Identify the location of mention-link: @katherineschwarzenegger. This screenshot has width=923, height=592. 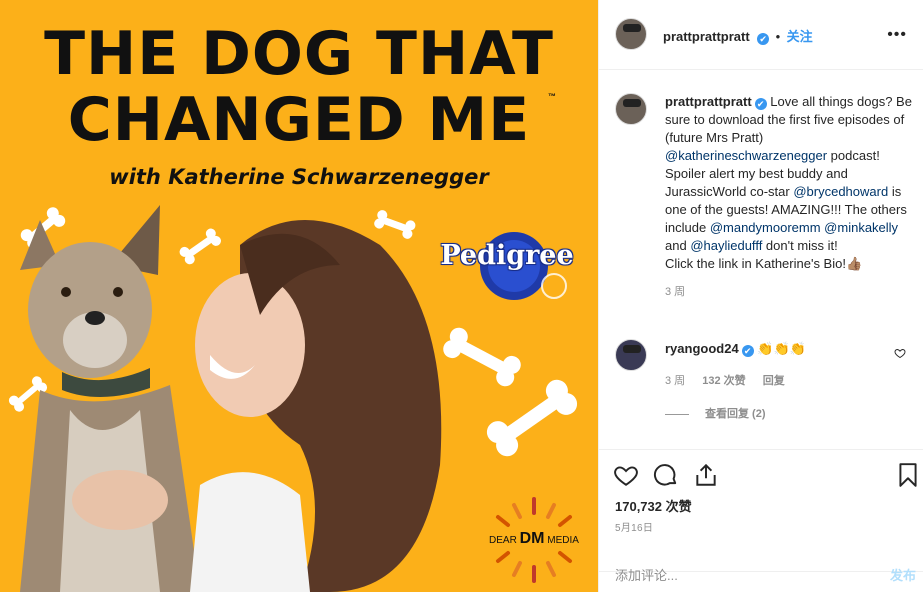
(746, 155).